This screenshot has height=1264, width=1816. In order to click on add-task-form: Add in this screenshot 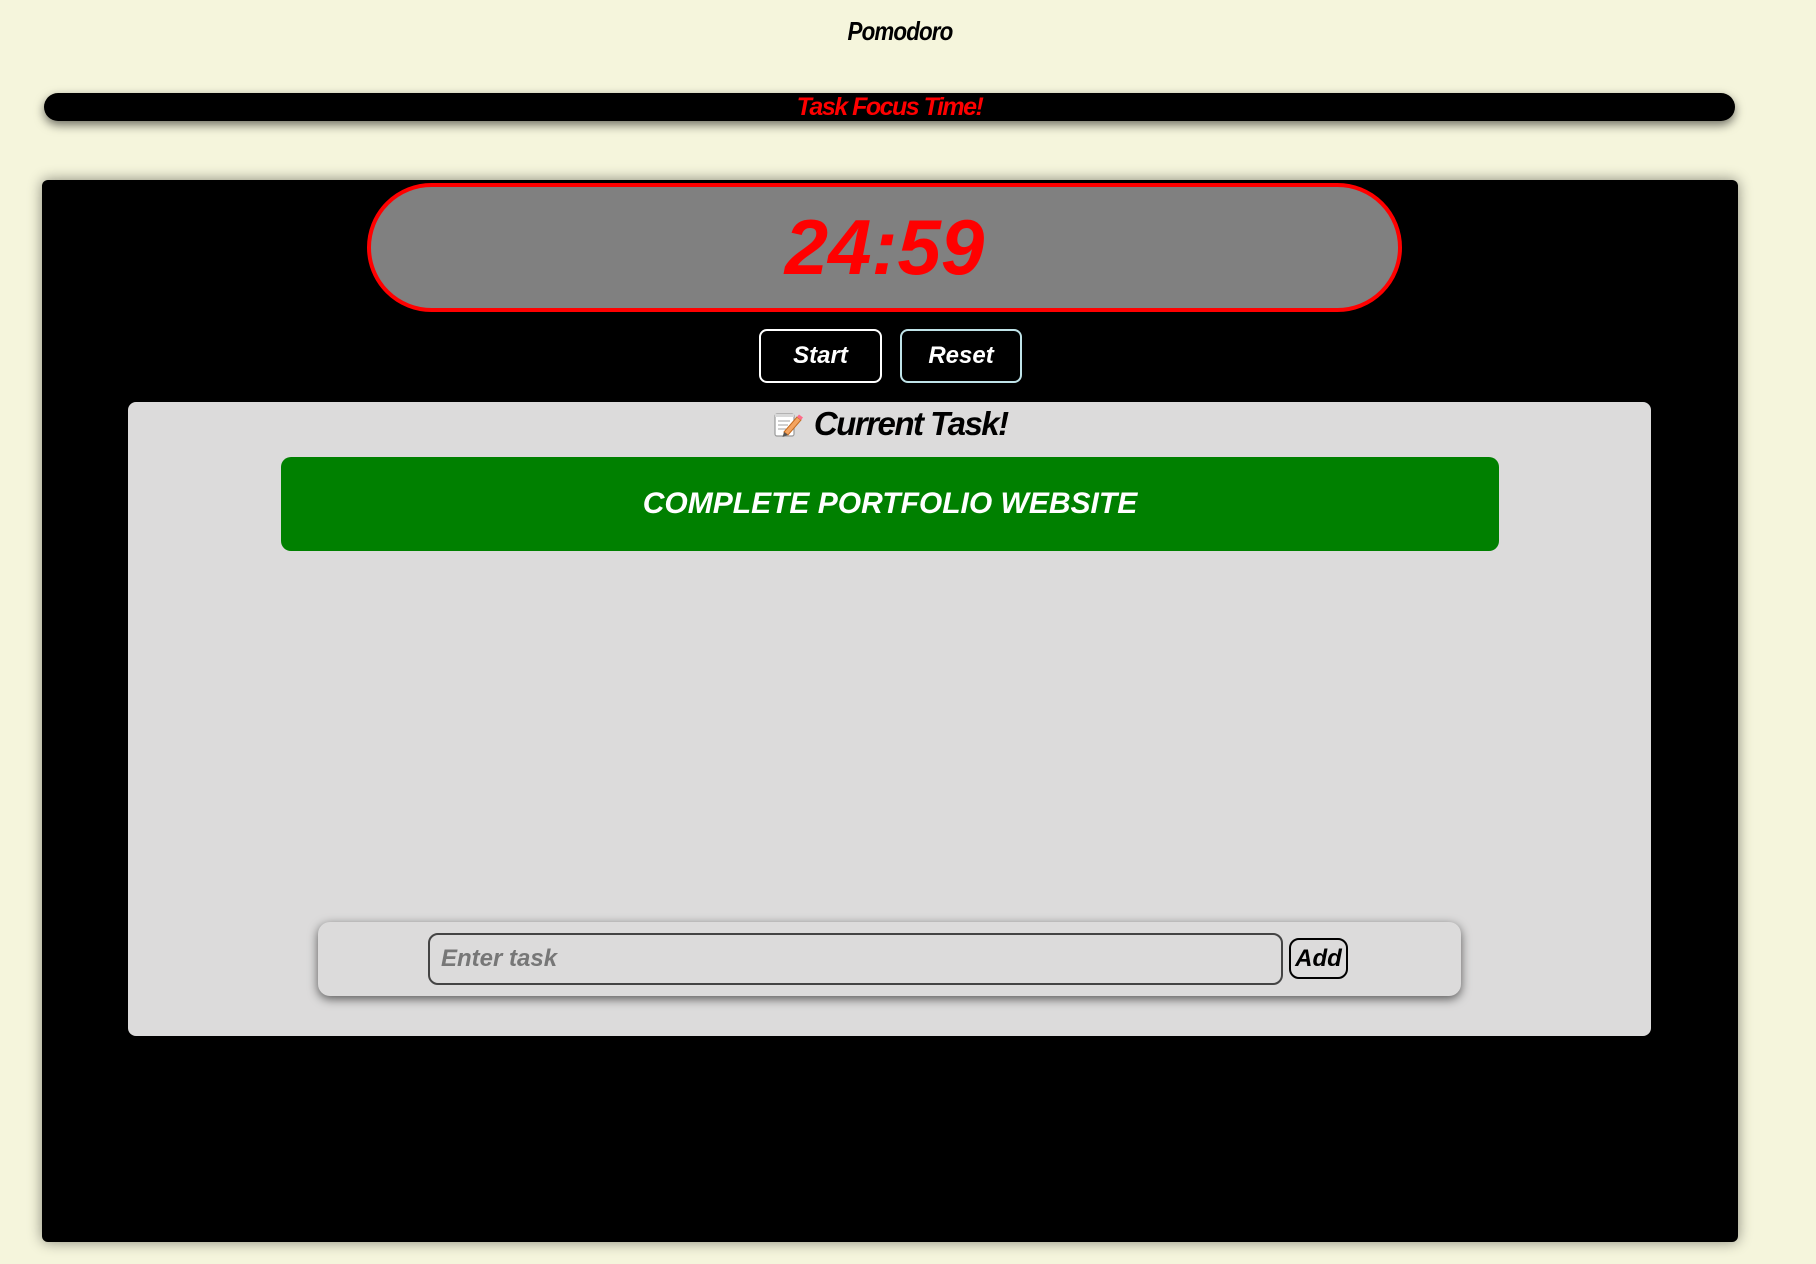, I will do `click(889, 959)`.